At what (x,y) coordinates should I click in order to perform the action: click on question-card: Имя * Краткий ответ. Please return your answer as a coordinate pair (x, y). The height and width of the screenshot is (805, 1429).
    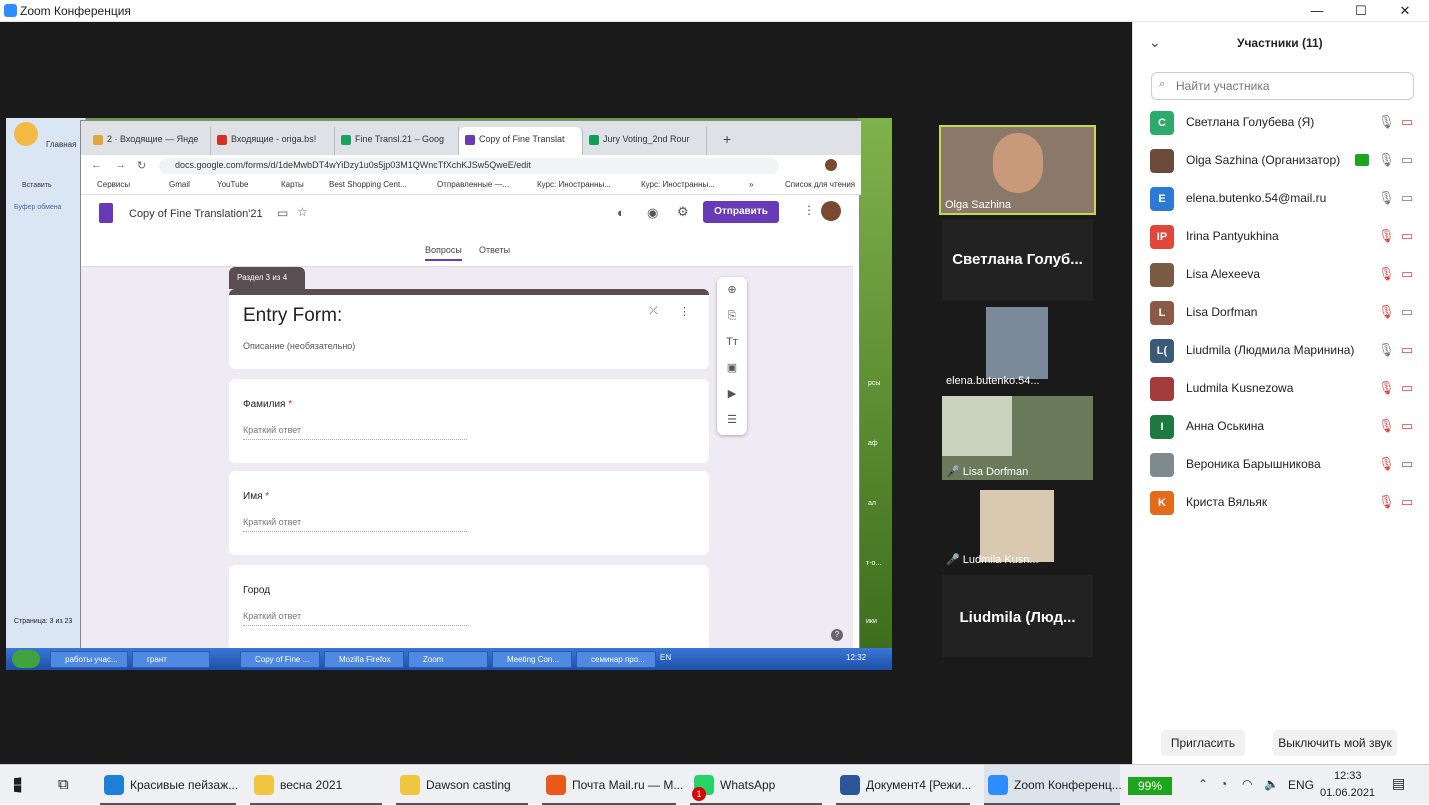
    Looking at the image, I should click on (469, 513).